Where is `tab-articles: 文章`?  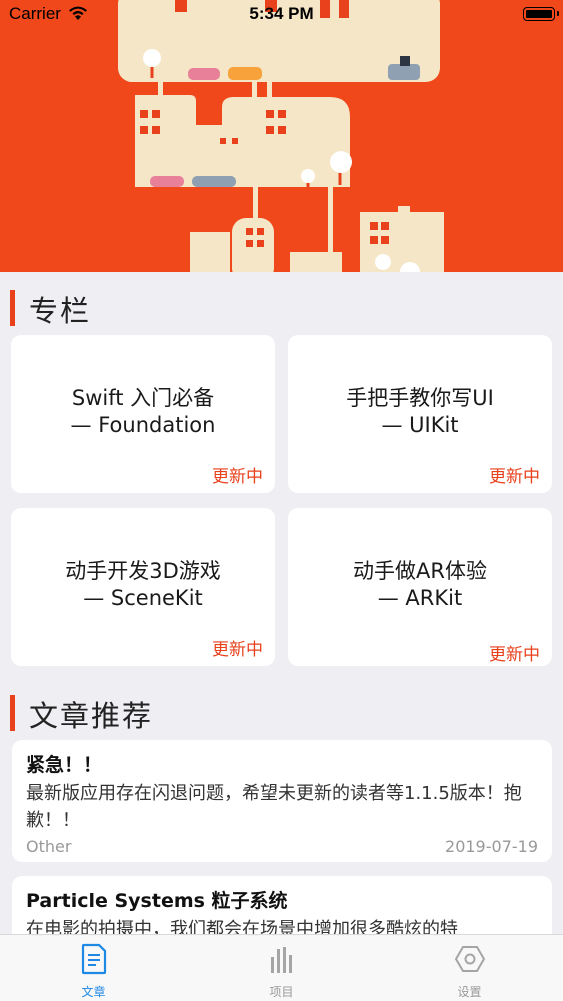
tab-articles: 文章 is located at coordinates (93, 968).